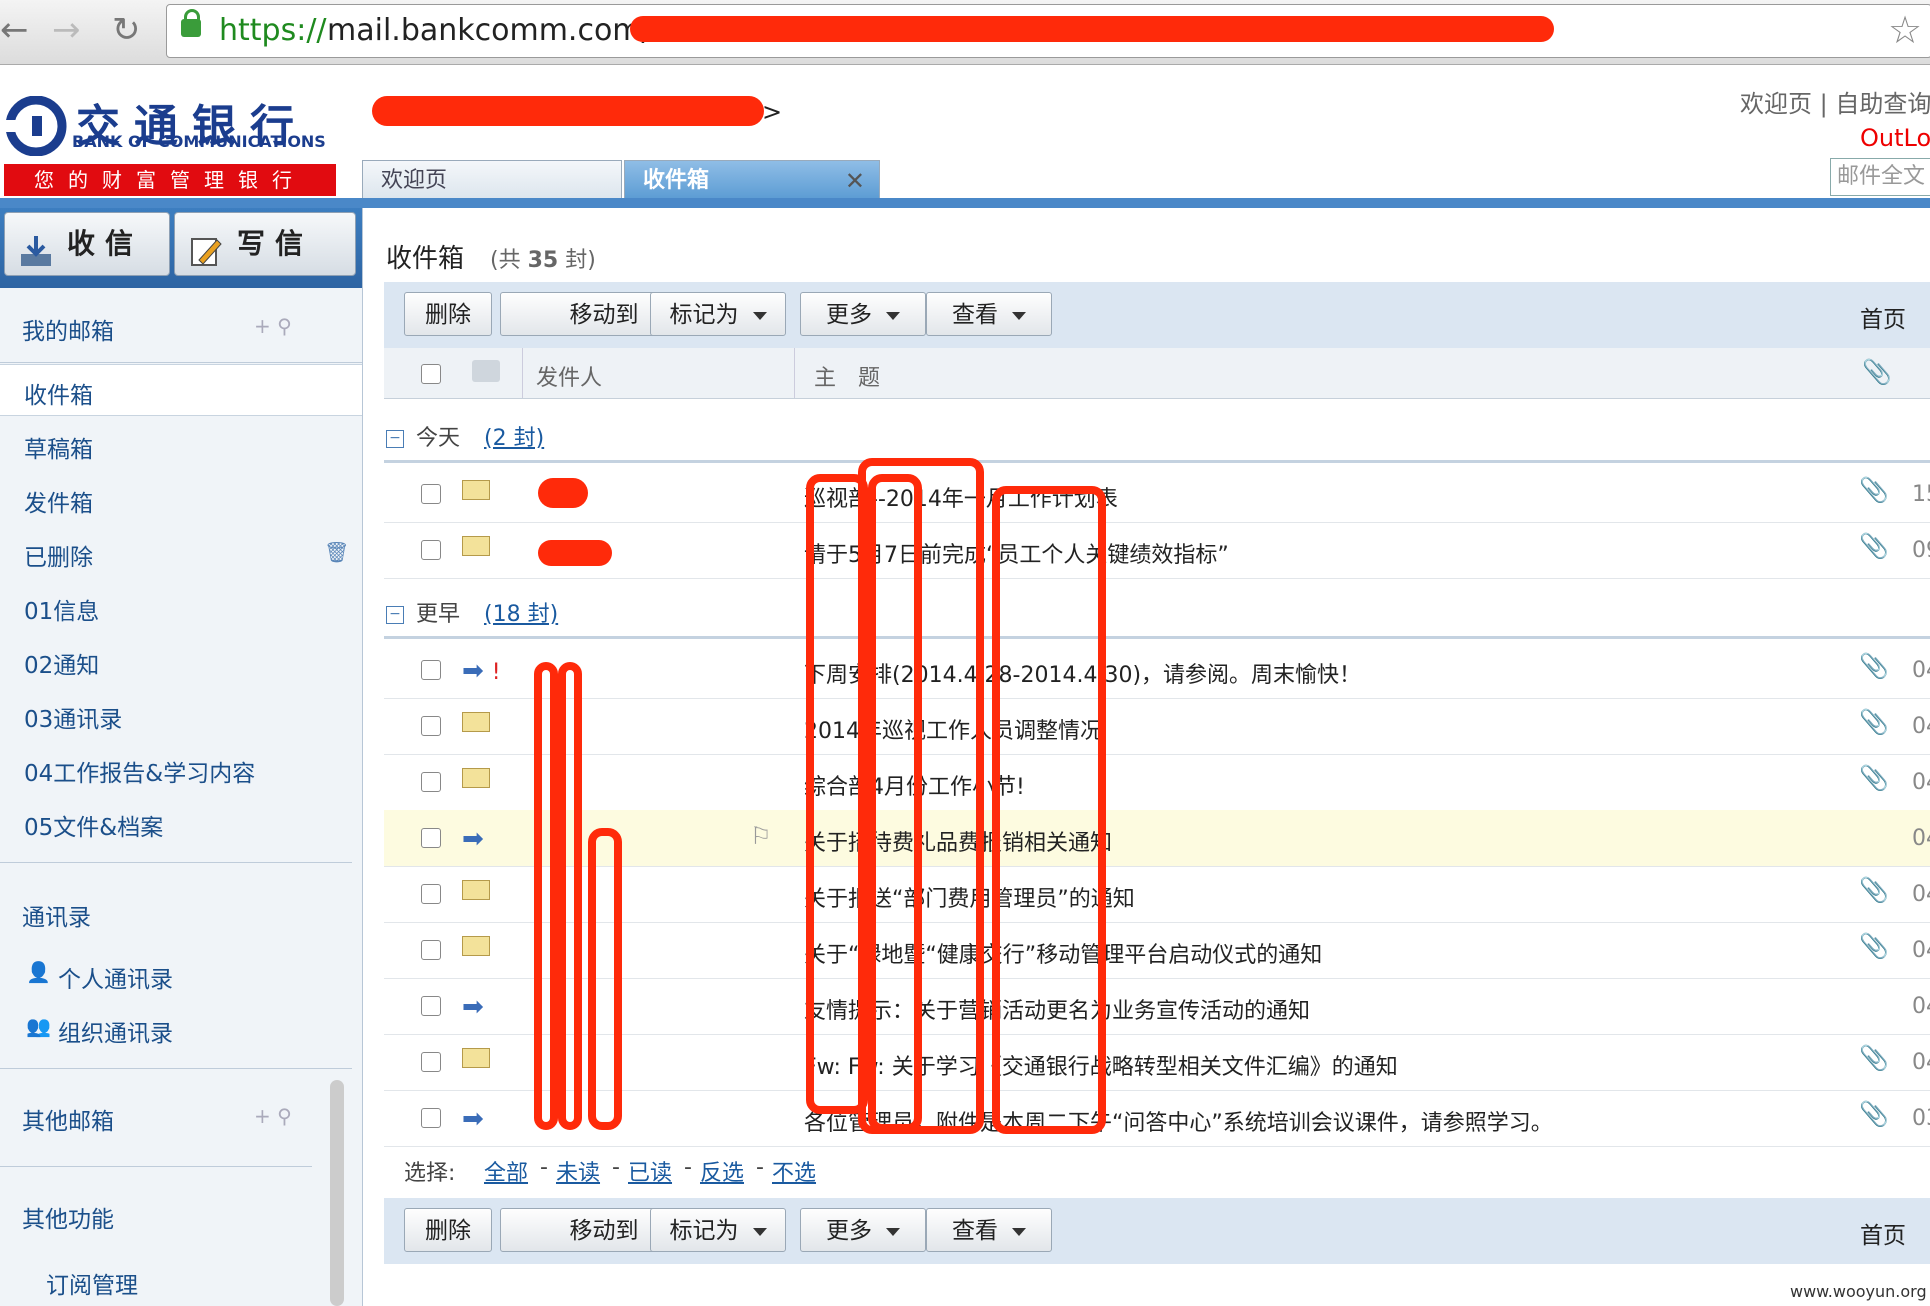 The image size is (1930, 1306). I want to click on tab-welcome: 欢迎页, so click(492, 179).